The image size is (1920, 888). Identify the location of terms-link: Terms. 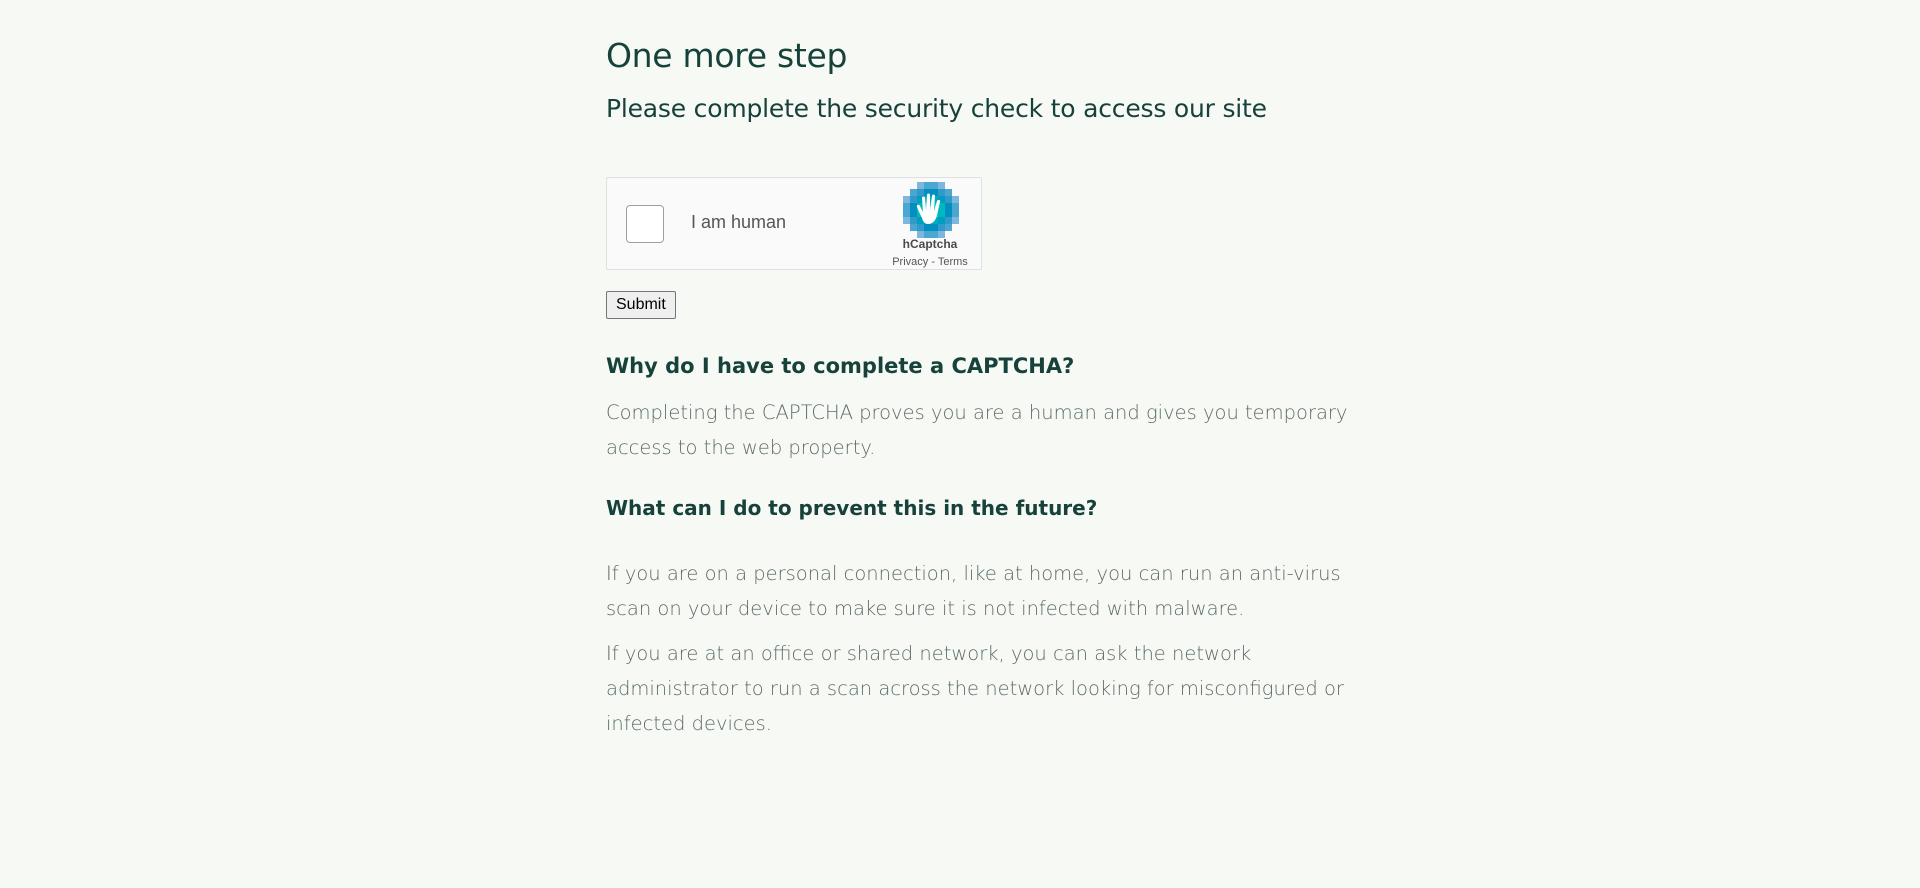
(953, 262).